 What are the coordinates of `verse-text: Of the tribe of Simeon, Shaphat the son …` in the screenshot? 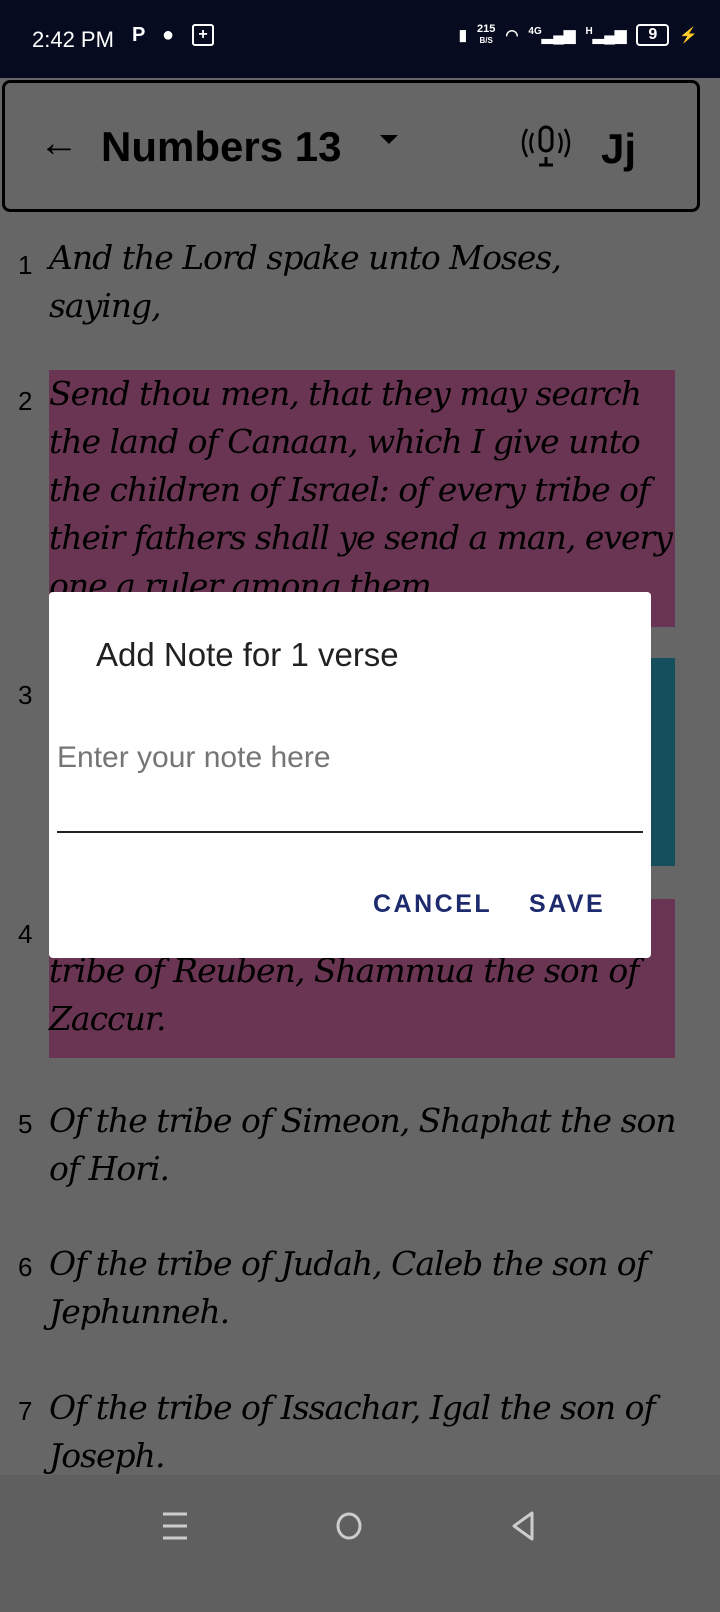 It's located at (363, 1144).